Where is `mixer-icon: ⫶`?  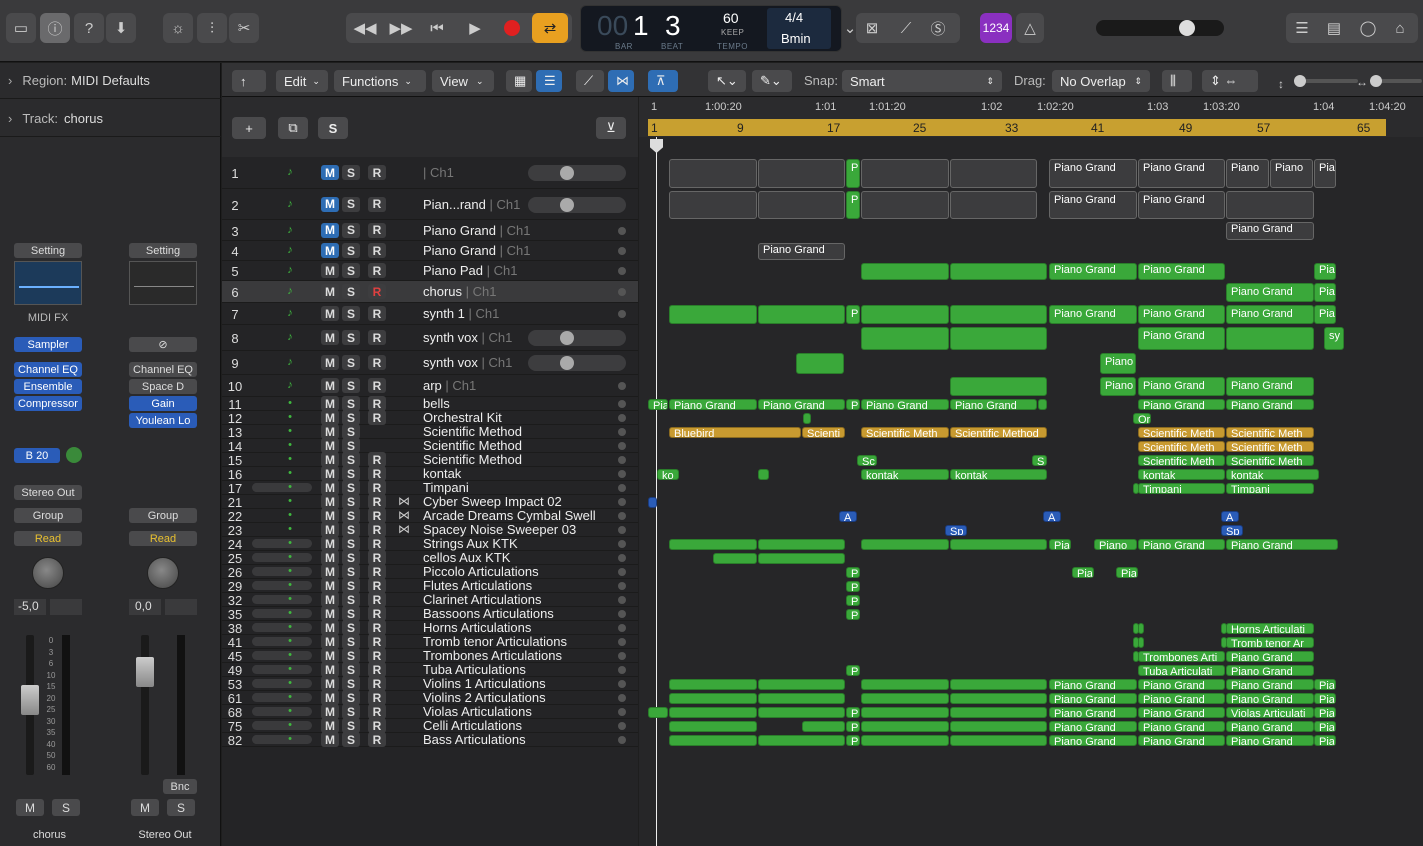
mixer-icon: ⫶ is located at coordinates (212, 28).